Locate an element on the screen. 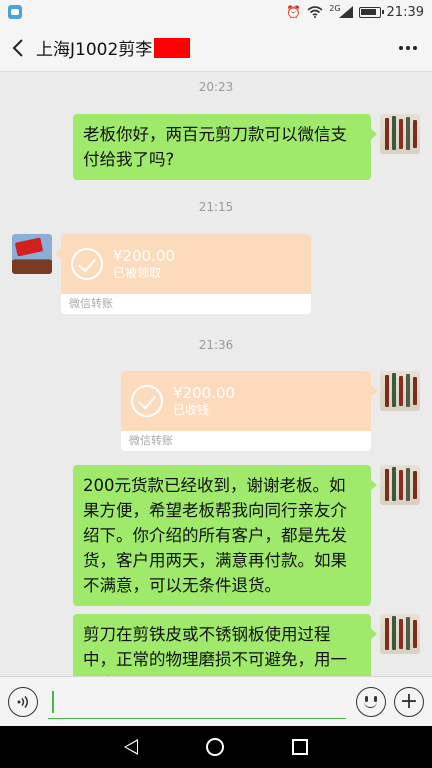  status-bar: ⏰ 2G 21:39 is located at coordinates (216, 12).